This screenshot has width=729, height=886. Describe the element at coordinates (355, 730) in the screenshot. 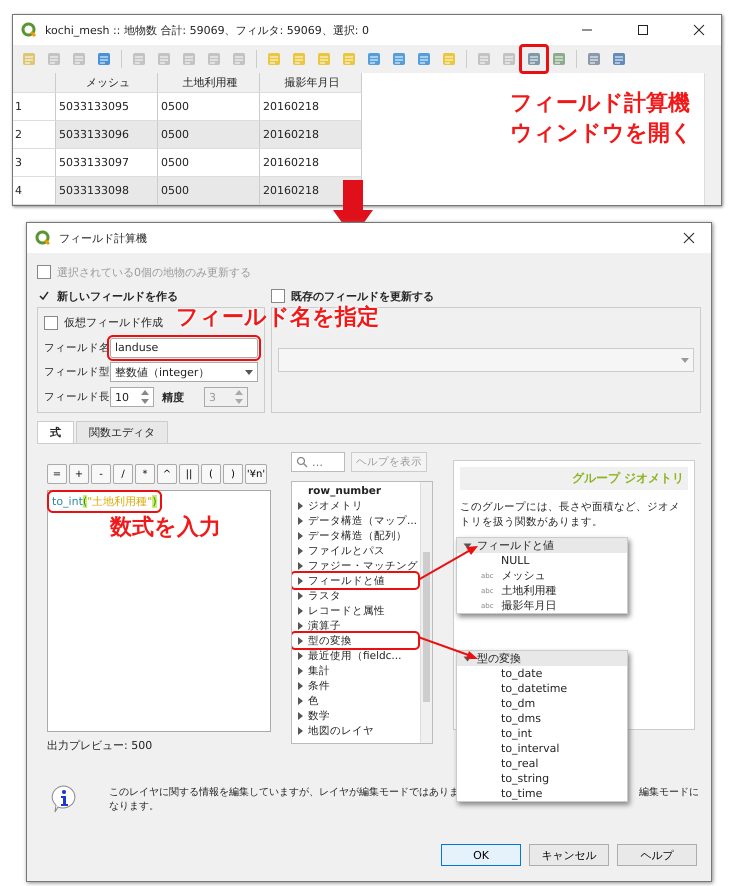

I see `function-group-item: 地図のレイヤ` at that location.